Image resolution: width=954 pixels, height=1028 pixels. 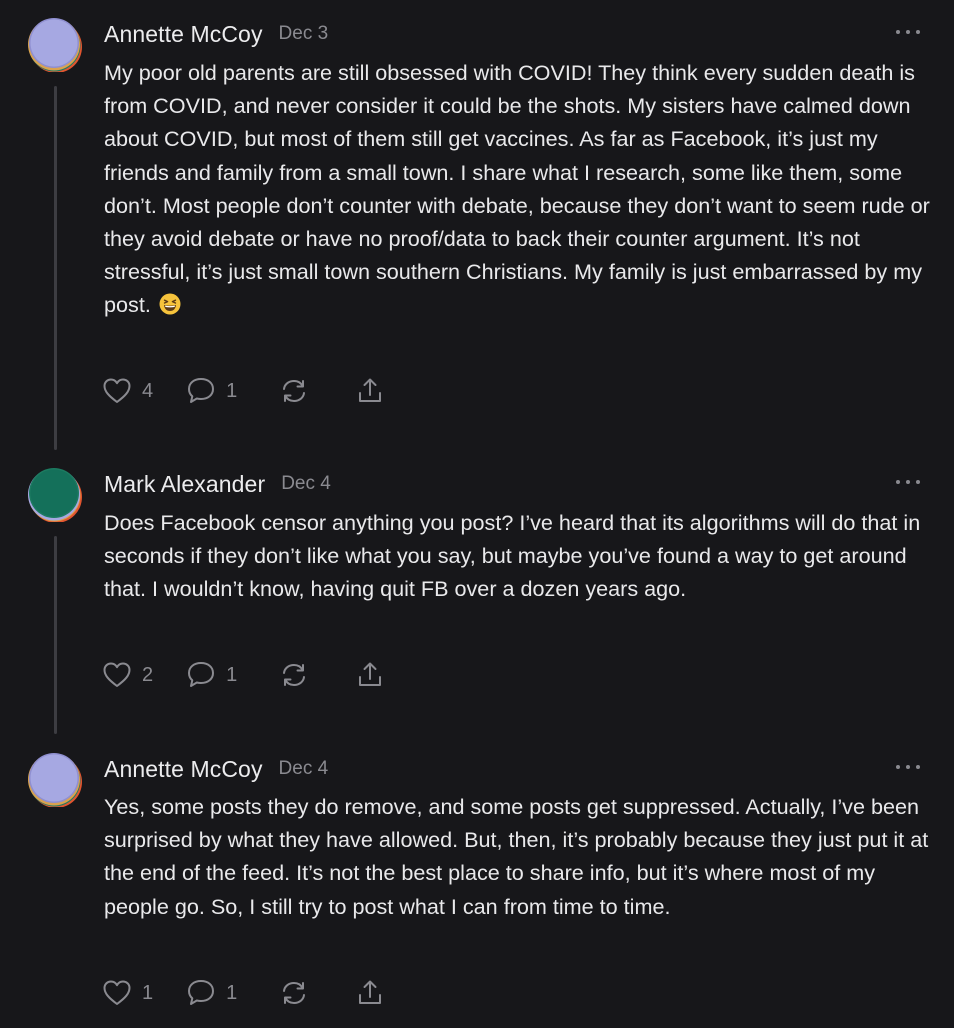 I want to click on comment-actions: 1 1, so click(x=243, y=993).